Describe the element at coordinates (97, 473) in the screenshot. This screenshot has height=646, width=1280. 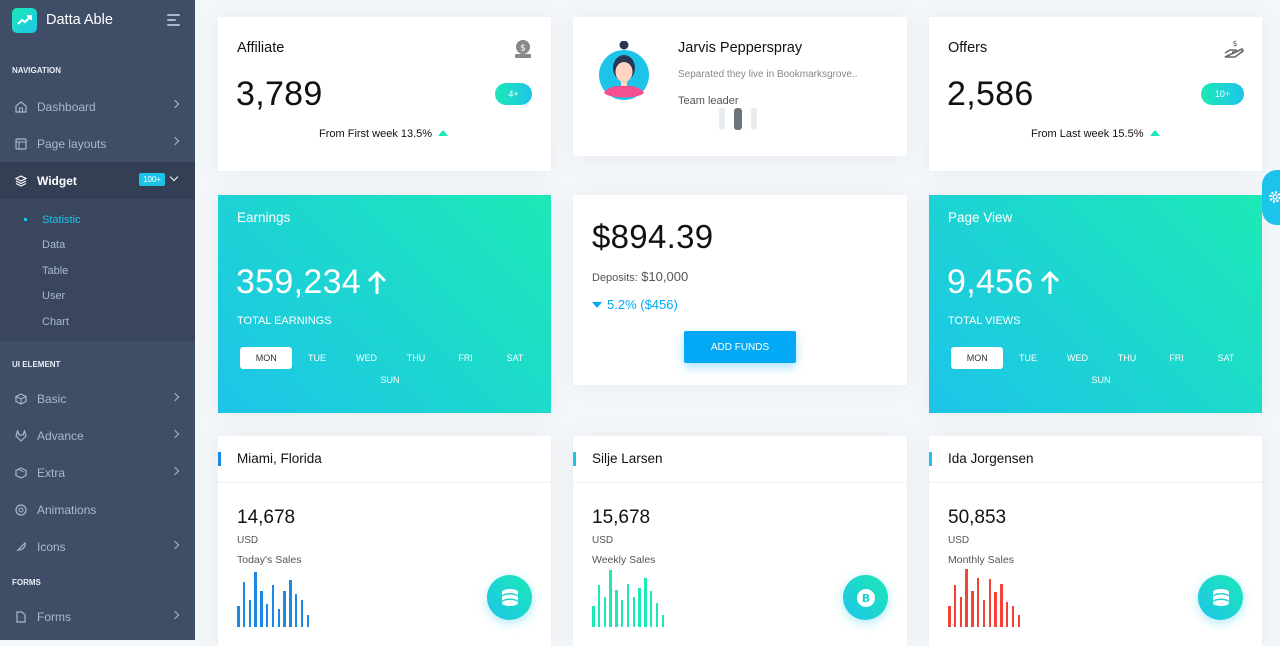
I see `nav-extra: Extra` at that location.